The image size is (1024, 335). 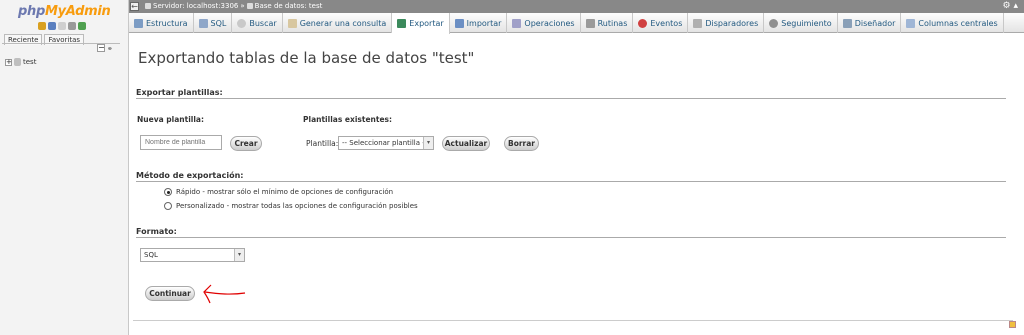 I want to click on tab-label: SQL, so click(x=218, y=23).